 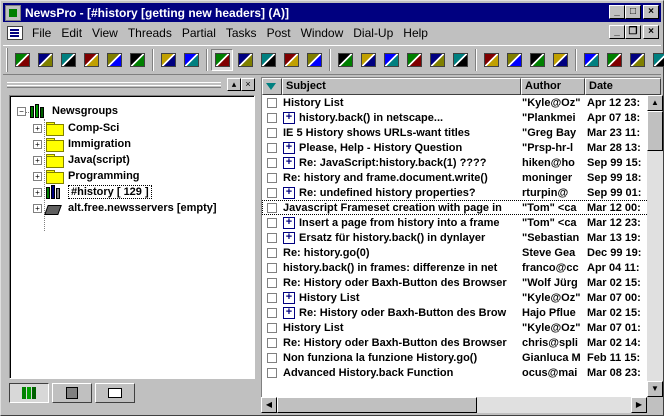 I want to click on tab-newsgroups, so click(x=29, y=393).